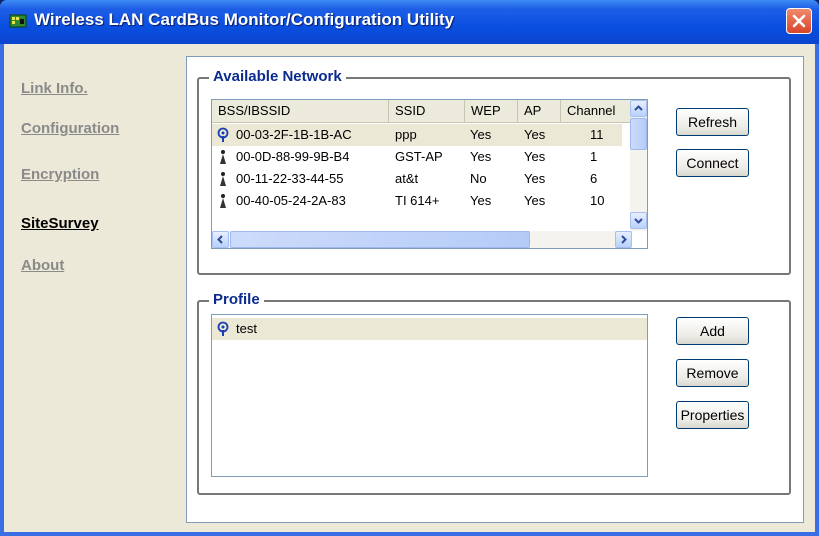  What do you see at coordinates (712, 415) in the screenshot?
I see `profile-properties-button: Properties` at bounding box center [712, 415].